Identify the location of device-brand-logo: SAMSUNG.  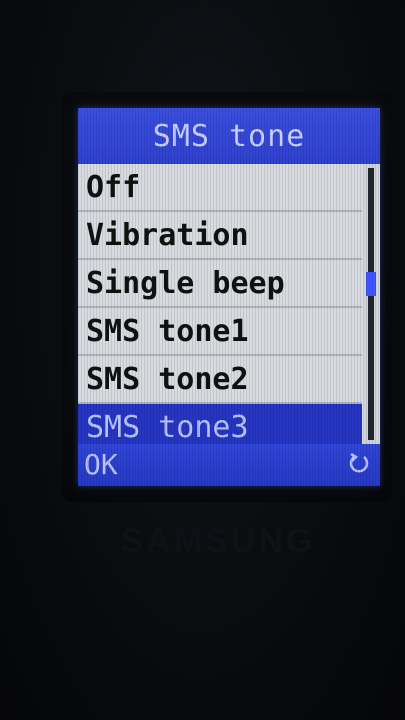
(218, 541).